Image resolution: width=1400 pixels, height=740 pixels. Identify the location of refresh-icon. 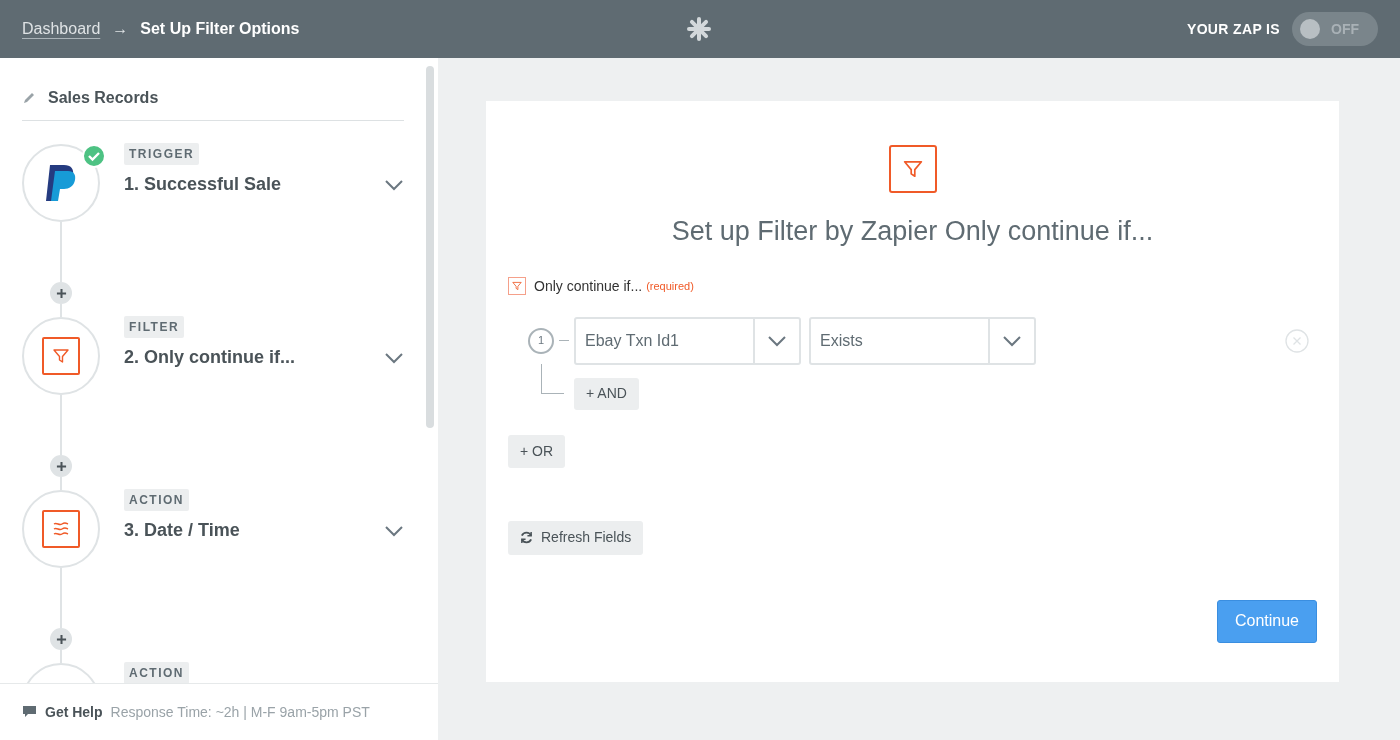
(526, 537).